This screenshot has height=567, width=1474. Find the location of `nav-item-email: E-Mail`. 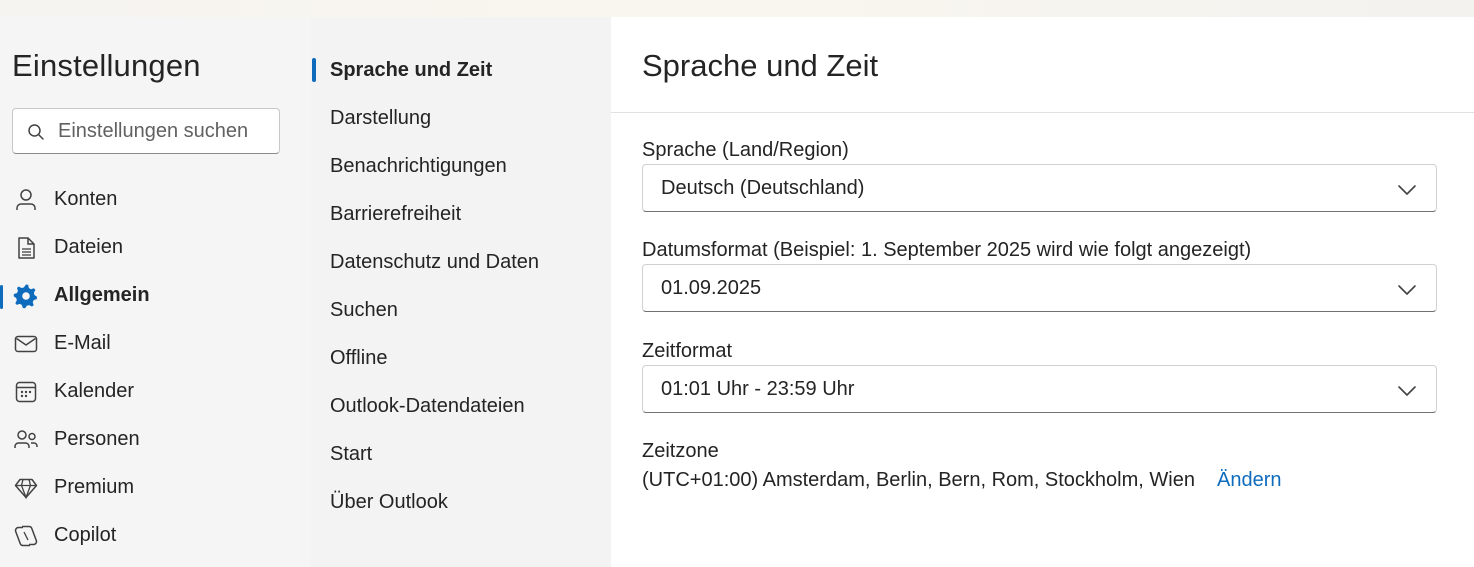

nav-item-email: E-Mail is located at coordinates (155, 343).